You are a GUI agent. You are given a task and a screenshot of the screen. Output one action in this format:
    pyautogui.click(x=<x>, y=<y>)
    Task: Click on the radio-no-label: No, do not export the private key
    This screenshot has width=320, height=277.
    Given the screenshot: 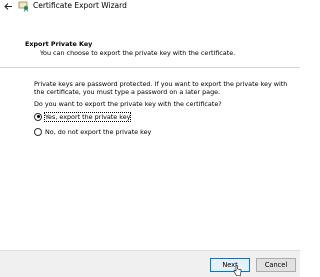 What is the action you would take?
    pyautogui.click(x=98, y=132)
    